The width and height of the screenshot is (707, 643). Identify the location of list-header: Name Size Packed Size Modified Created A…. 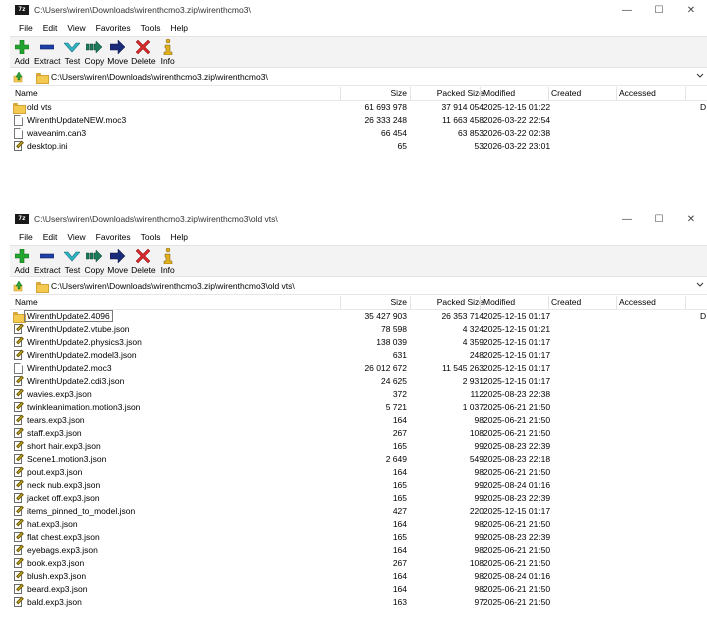
(358, 93).